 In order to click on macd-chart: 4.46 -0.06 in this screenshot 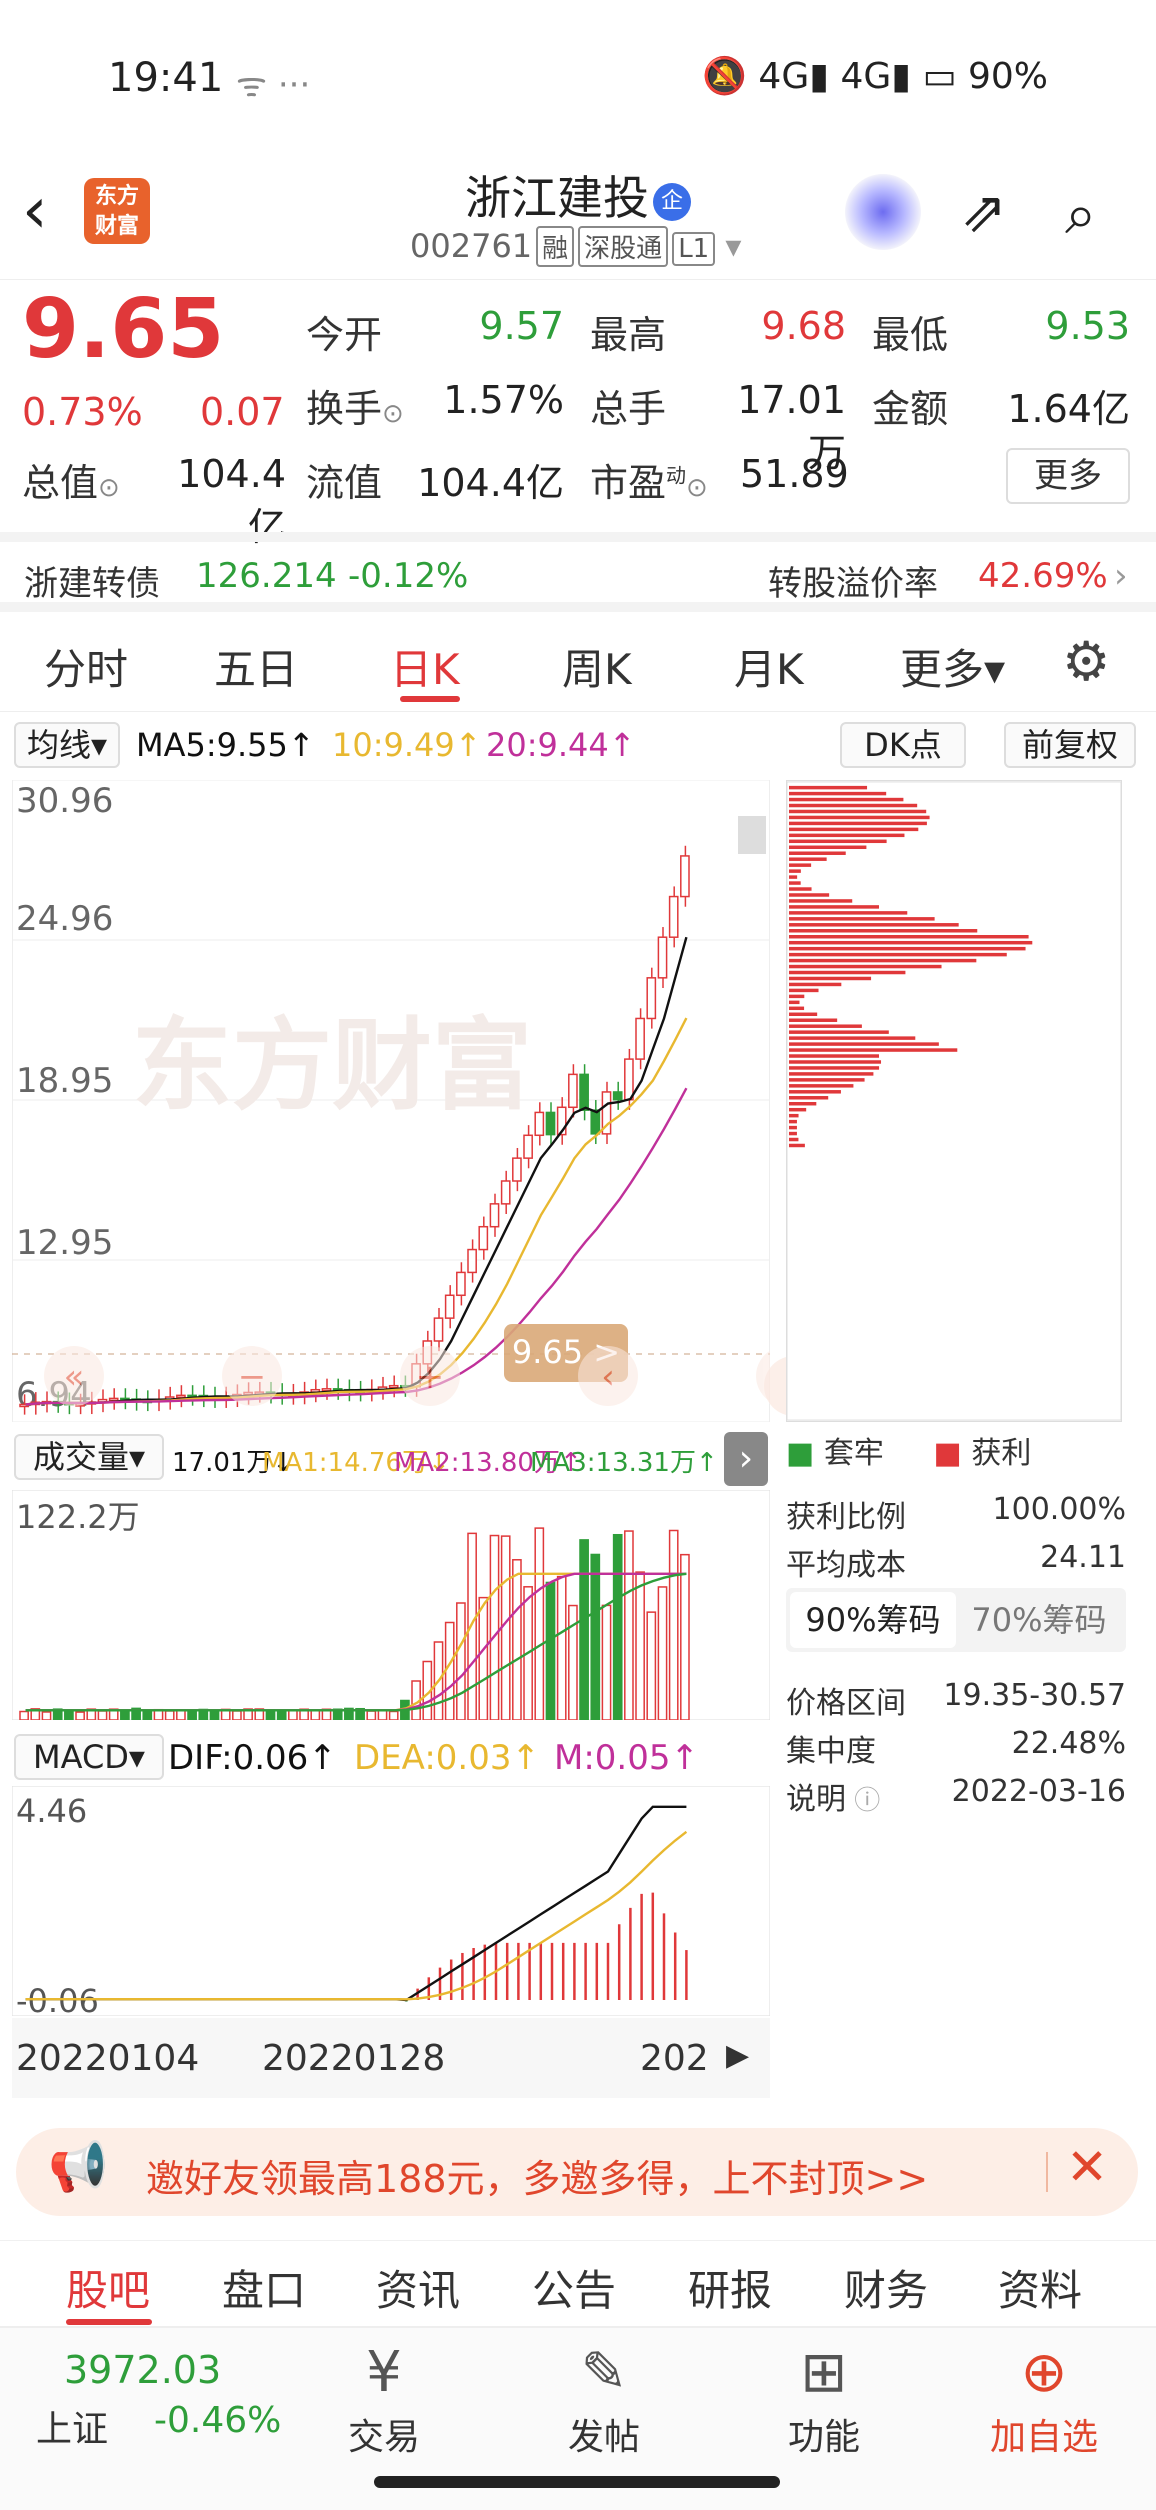, I will do `click(391, 1901)`.